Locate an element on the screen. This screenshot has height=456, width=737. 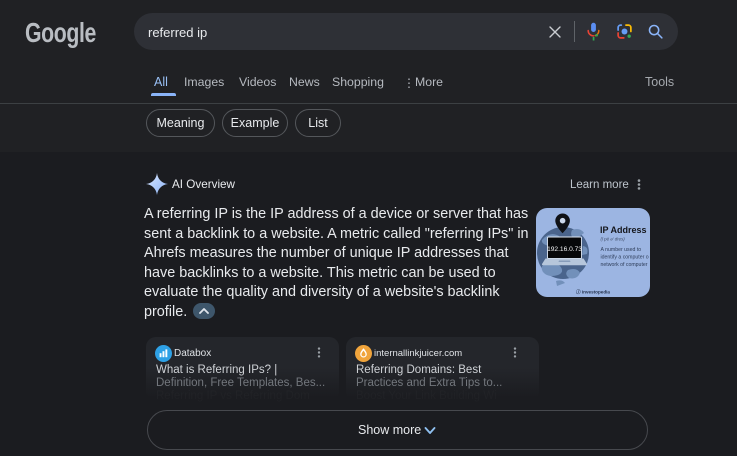
svg-text: identify a computer o is located at coordinates (625, 258).